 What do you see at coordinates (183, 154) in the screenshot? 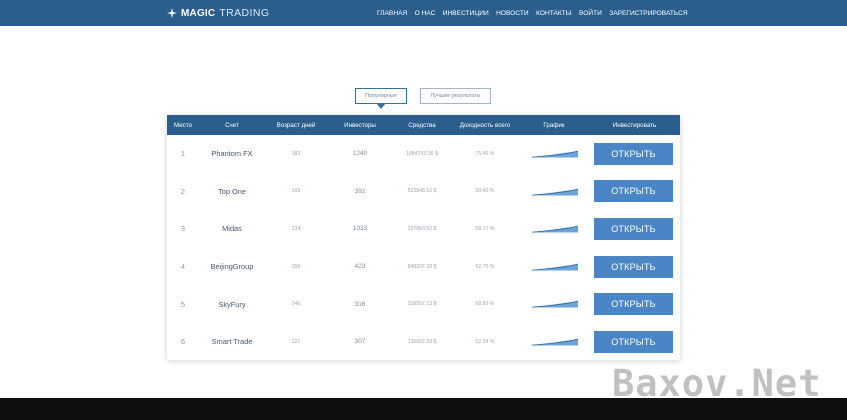
I see `cell-place: 1` at bounding box center [183, 154].